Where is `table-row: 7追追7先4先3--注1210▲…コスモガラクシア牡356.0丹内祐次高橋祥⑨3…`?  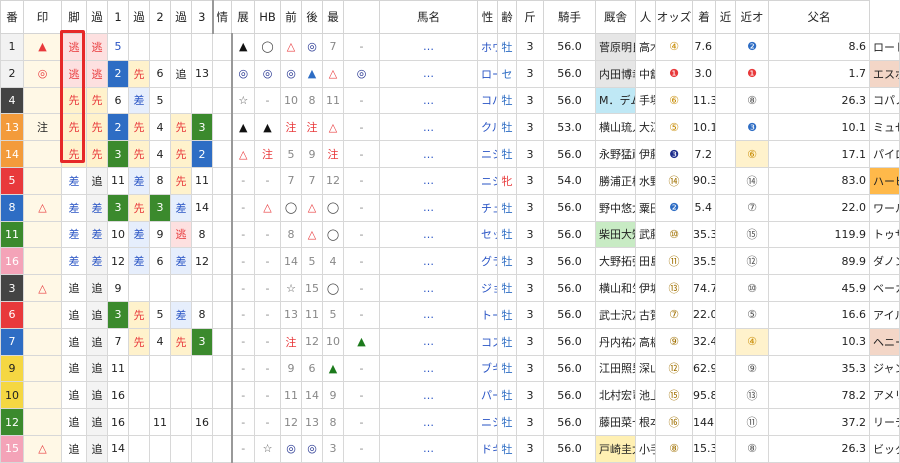 table-row: 7追追7先4先3--注1210▲…コスモガラクシア牡356.0丹内祐次高橋祥⑨3… is located at coordinates (450, 341).